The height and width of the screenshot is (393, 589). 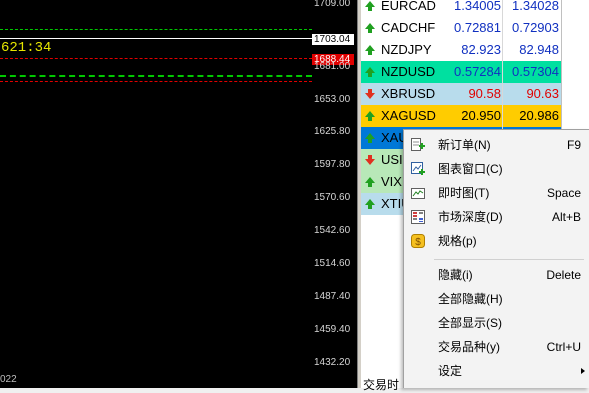 What do you see at coordinates (464, 145) in the screenshot?
I see `menu-item-label: 新订单(N)` at bounding box center [464, 145].